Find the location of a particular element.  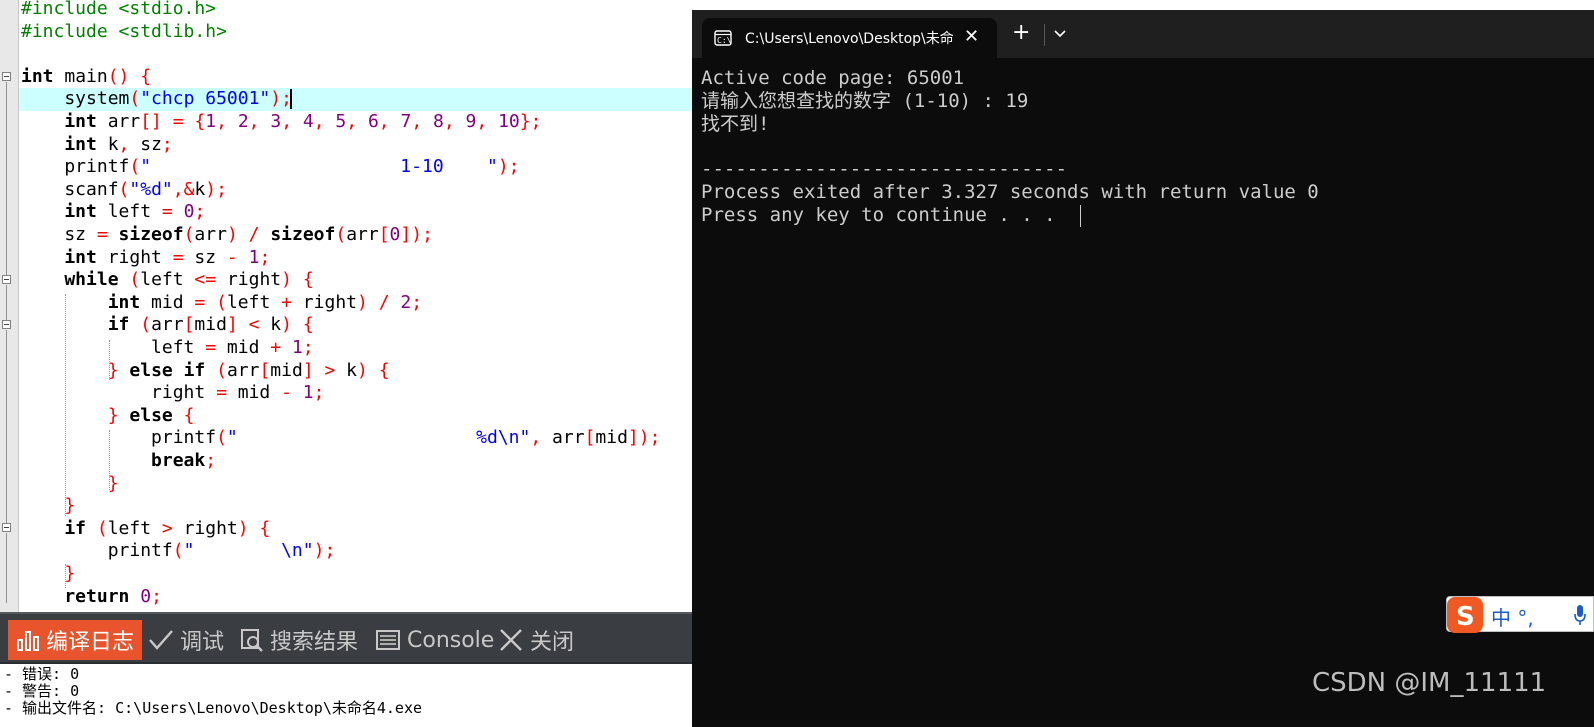

code-token: > is located at coordinates (330, 370).